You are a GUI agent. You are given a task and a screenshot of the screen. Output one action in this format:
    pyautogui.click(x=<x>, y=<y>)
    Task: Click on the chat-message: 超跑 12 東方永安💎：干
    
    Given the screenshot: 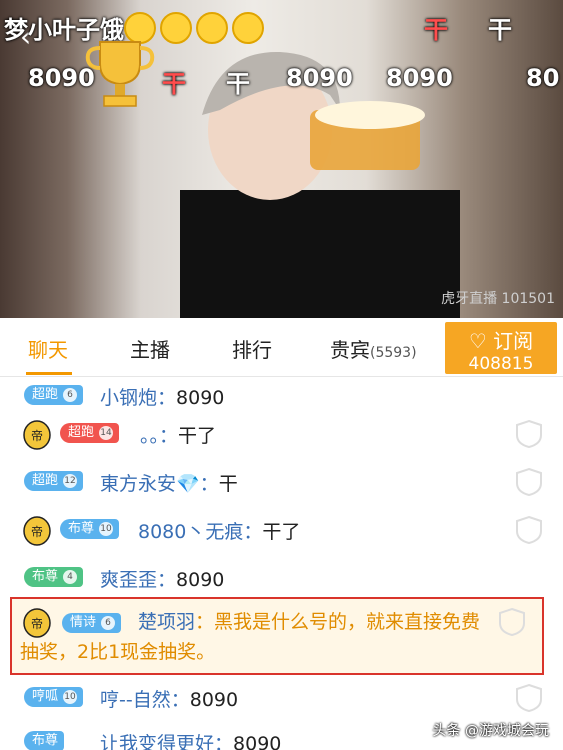 What is the action you would take?
    pyautogui.click(x=281, y=483)
    